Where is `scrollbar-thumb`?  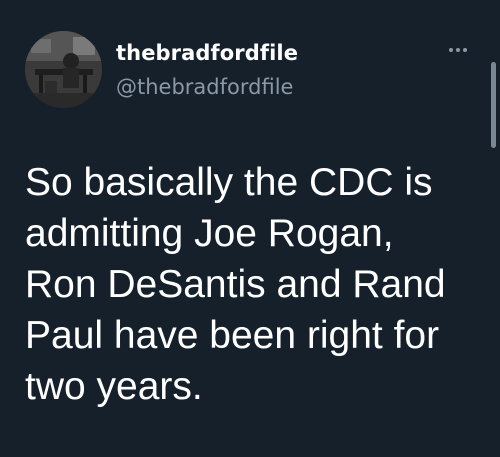 scrollbar-thumb is located at coordinates (493, 105).